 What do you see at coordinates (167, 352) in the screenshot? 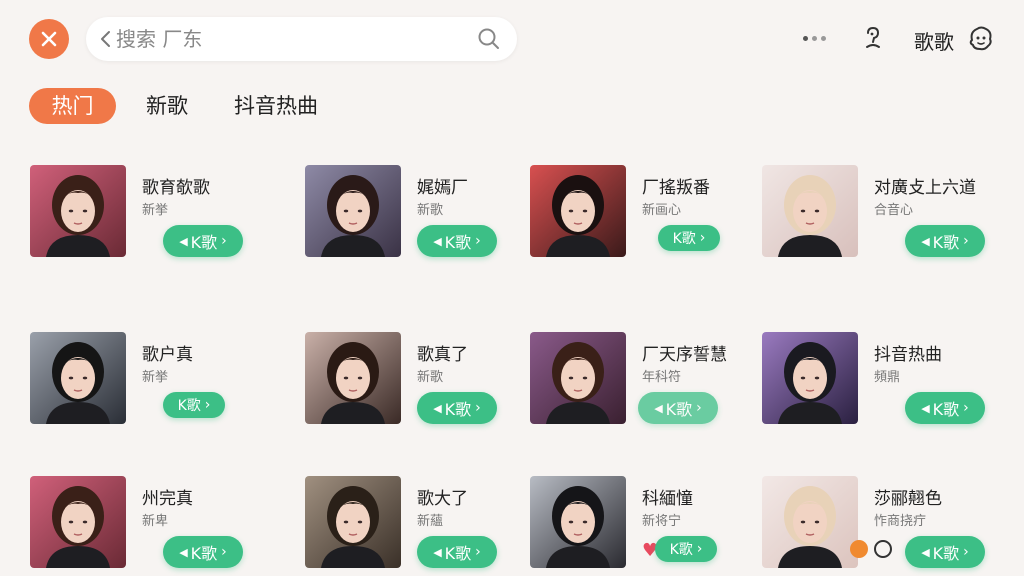
I see `song-title: 歌户真` at bounding box center [167, 352].